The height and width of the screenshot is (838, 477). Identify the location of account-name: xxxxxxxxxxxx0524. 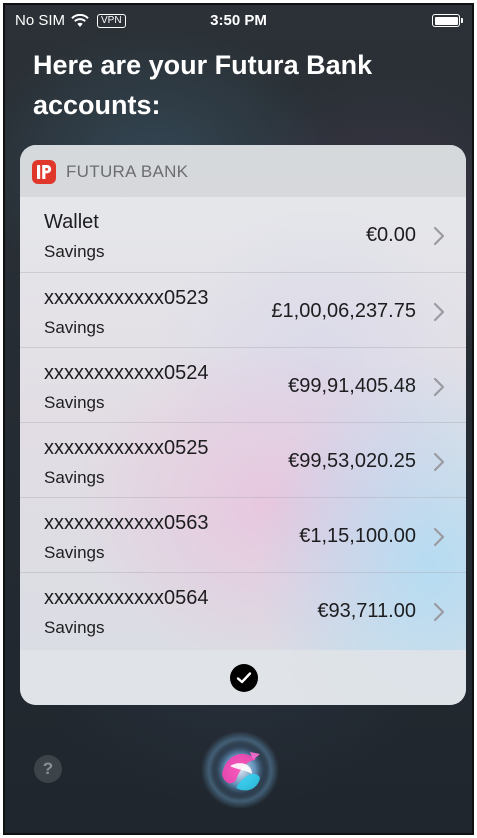
(126, 373).